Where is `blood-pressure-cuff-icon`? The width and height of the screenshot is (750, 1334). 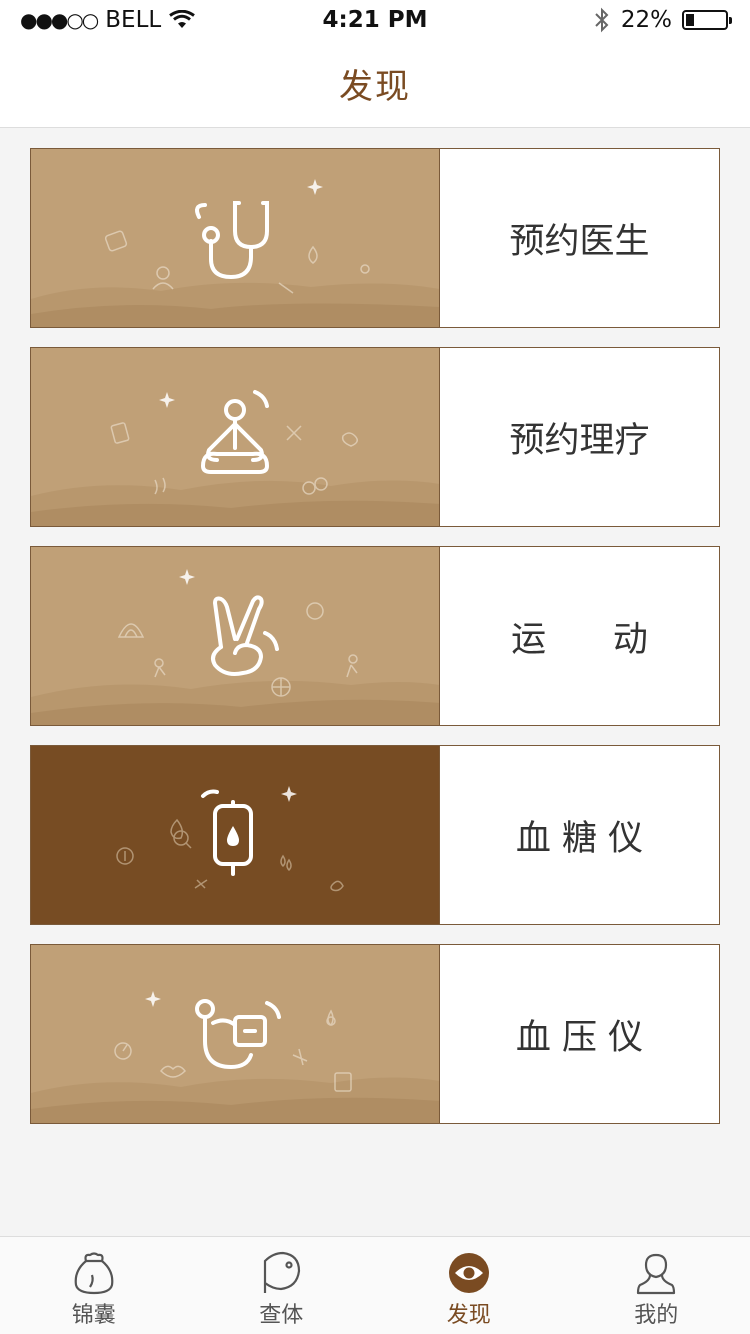 blood-pressure-cuff-icon is located at coordinates (238, 1034).